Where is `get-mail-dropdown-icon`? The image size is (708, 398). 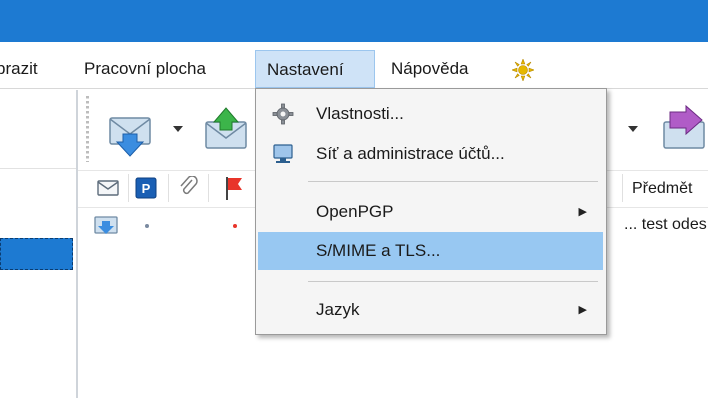 get-mail-dropdown-icon is located at coordinates (178, 129).